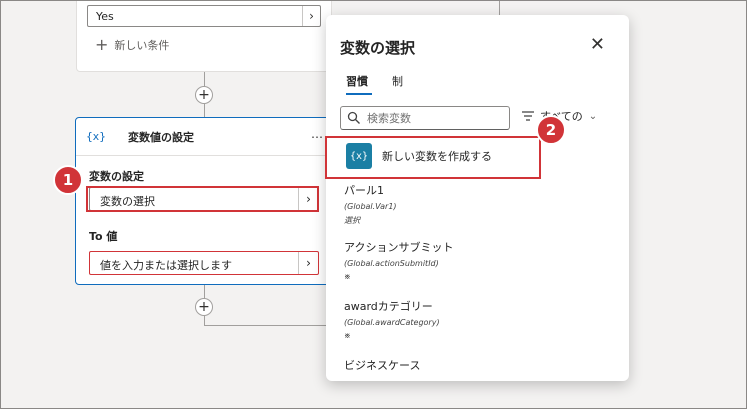 This screenshot has width=747, height=409. I want to click on to-value-placeholder: 値を入力または選択します, so click(166, 265).